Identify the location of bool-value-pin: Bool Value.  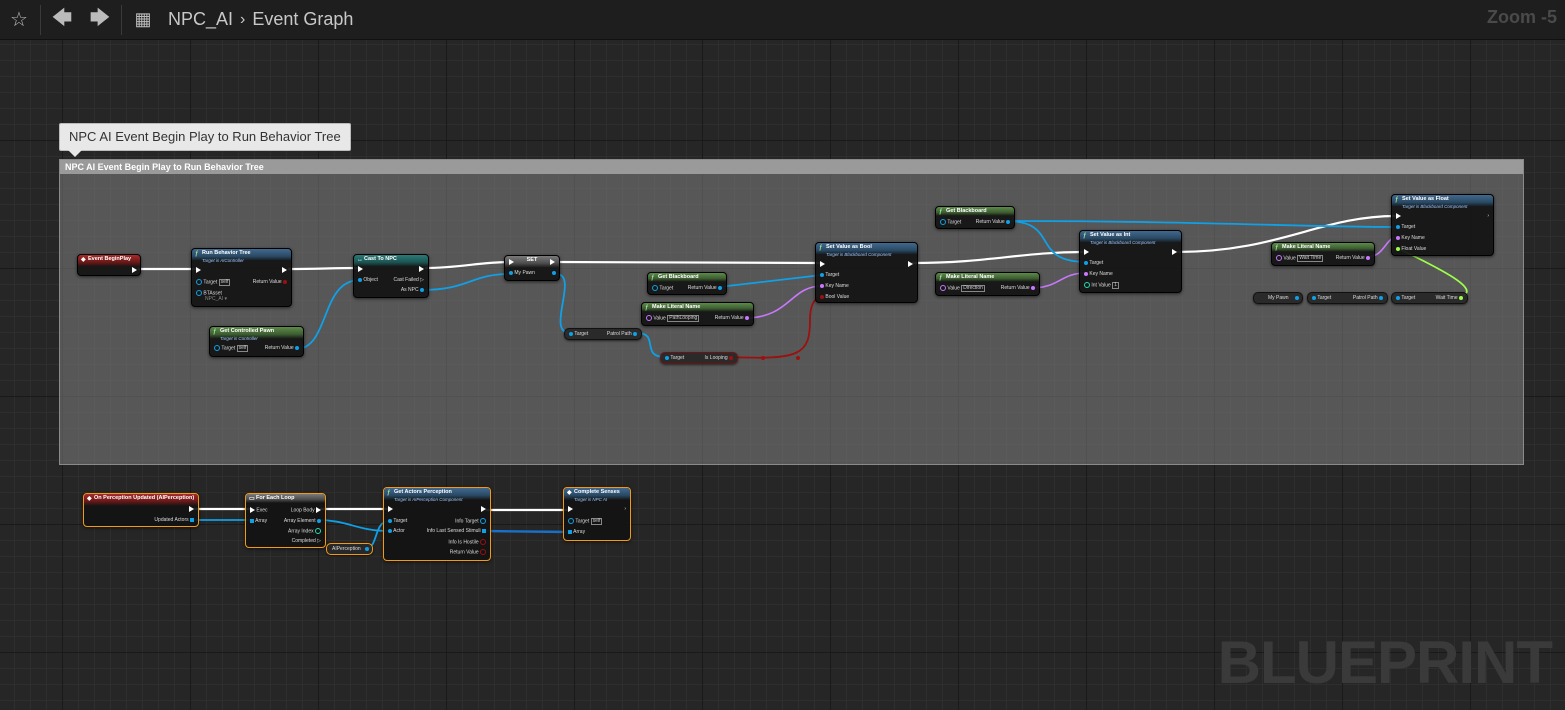
(834, 297).